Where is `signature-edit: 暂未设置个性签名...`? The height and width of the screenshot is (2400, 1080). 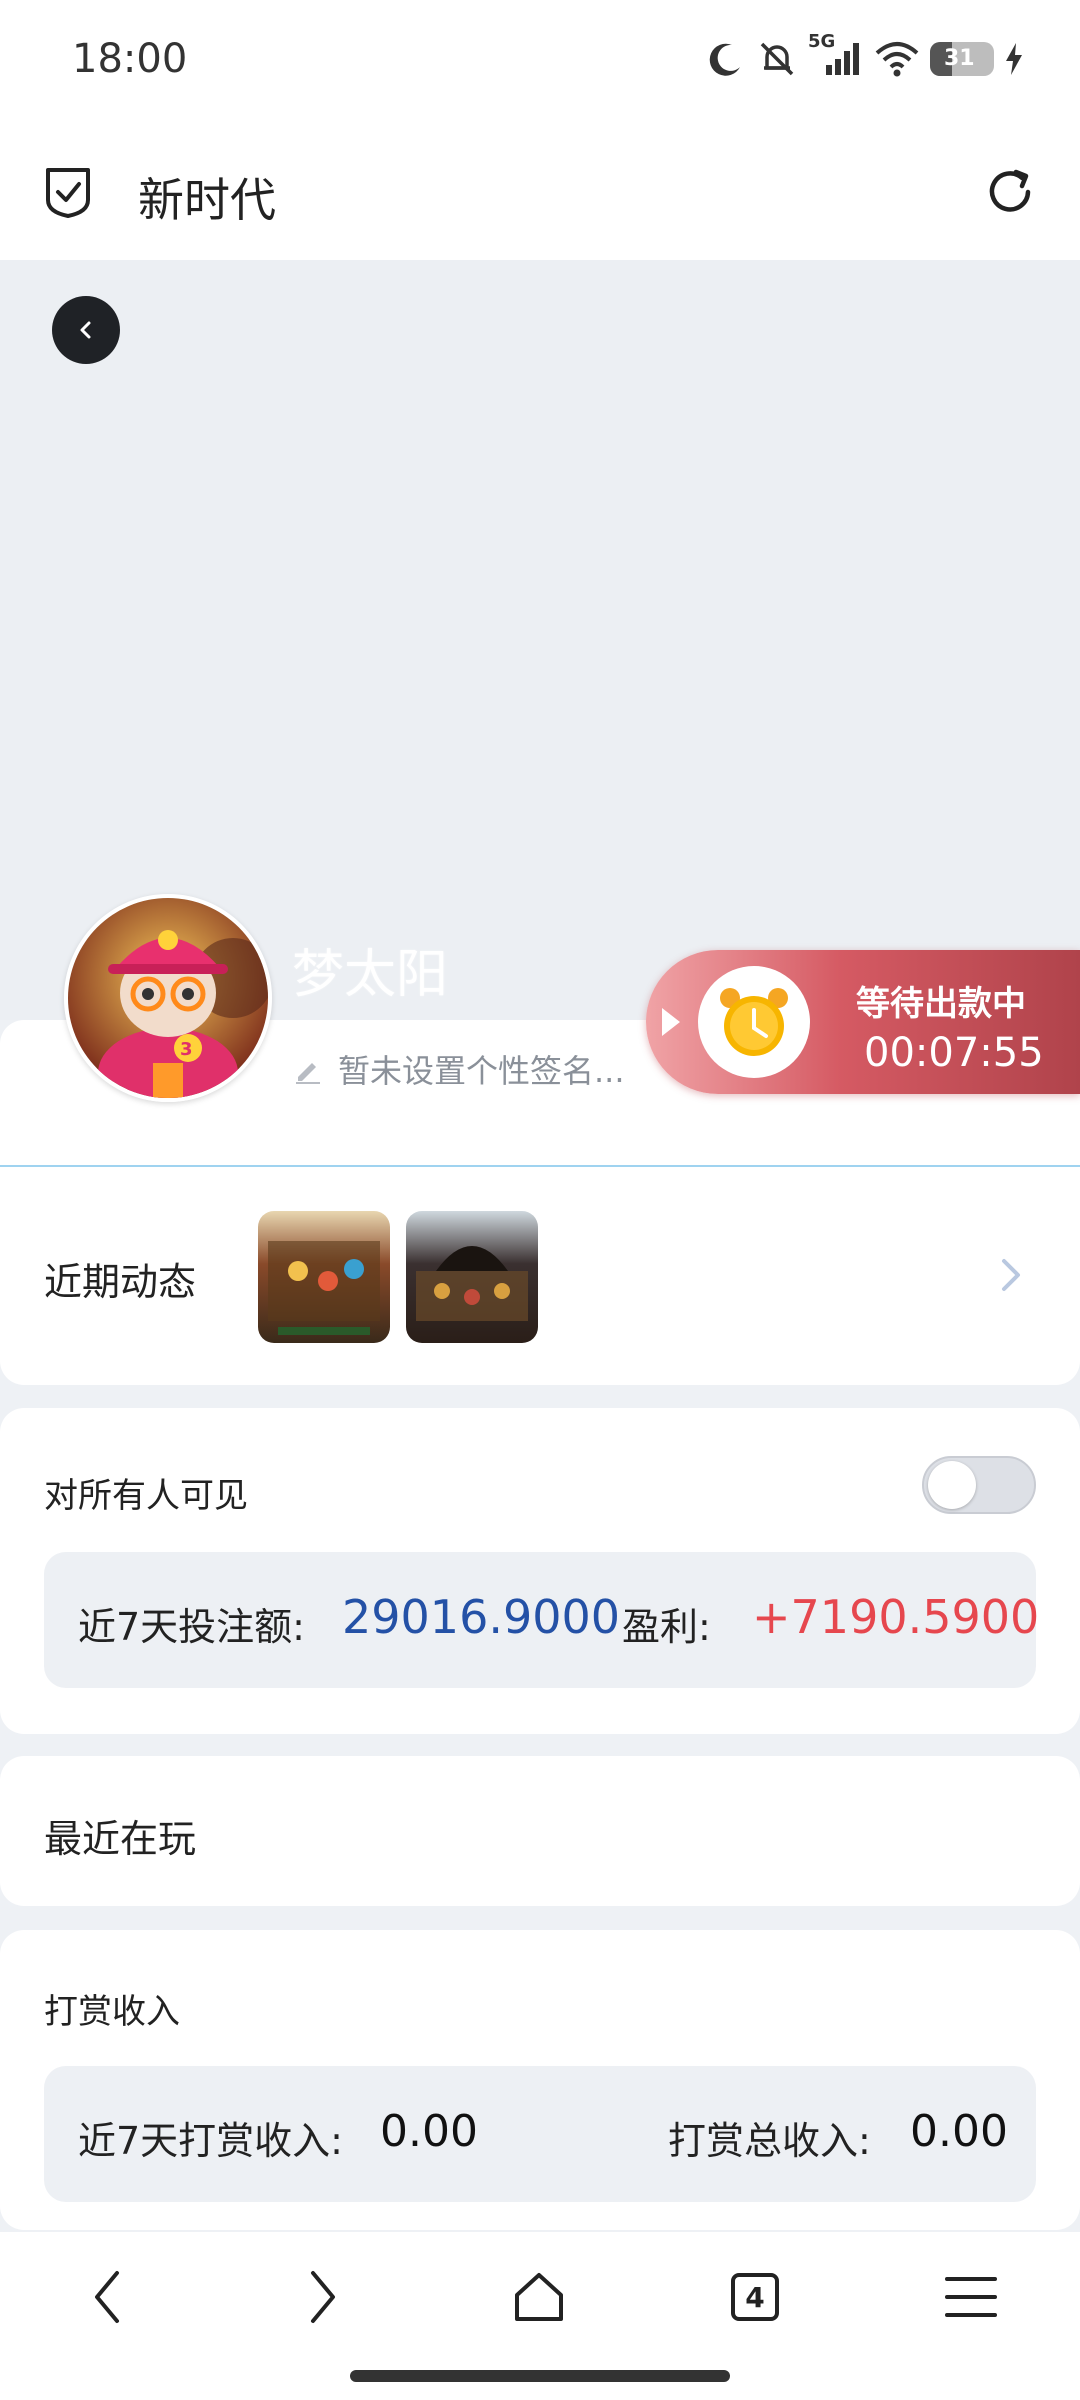 signature-edit: 暂未设置个性签名... is located at coordinates (458, 1069).